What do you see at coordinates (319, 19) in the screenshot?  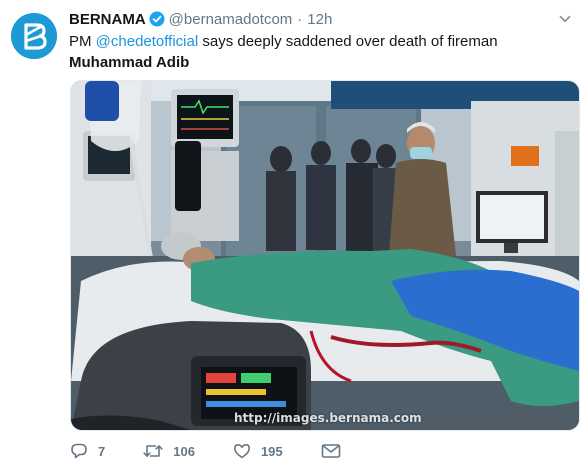 I see `tweet-timestamp: 12h` at bounding box center [319, 19].